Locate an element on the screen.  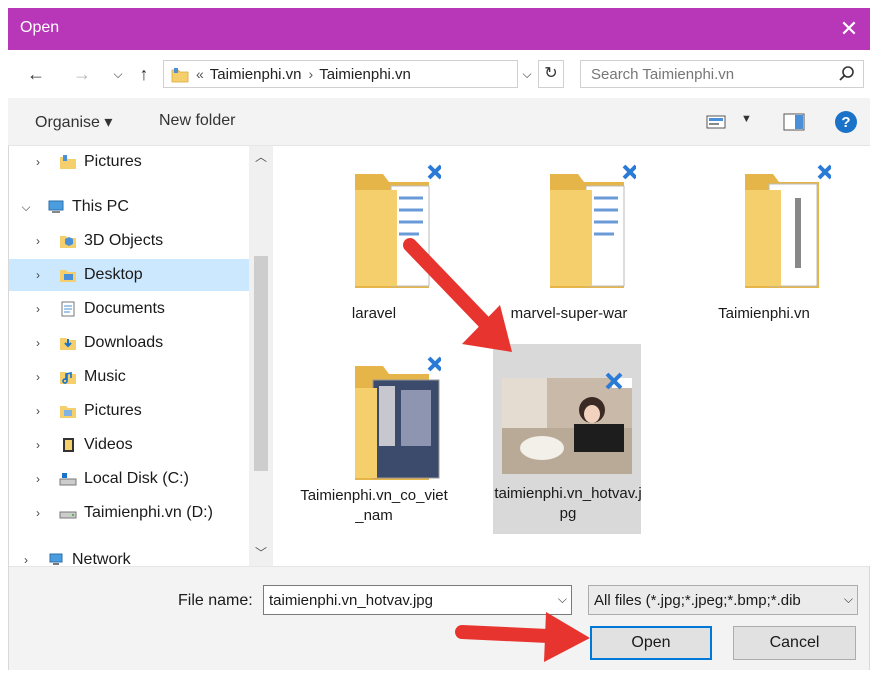
organise-menu: Organise ▾ is located at coordinates (73, 122).